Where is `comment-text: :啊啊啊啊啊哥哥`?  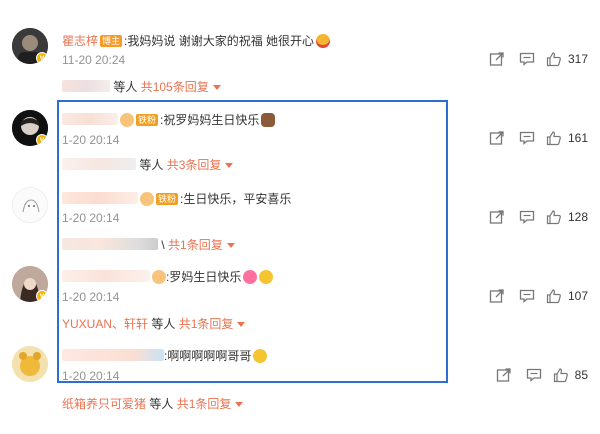
comment-text: :啊啊啊啊啊哥哥 is located at coordinates (208, 356).